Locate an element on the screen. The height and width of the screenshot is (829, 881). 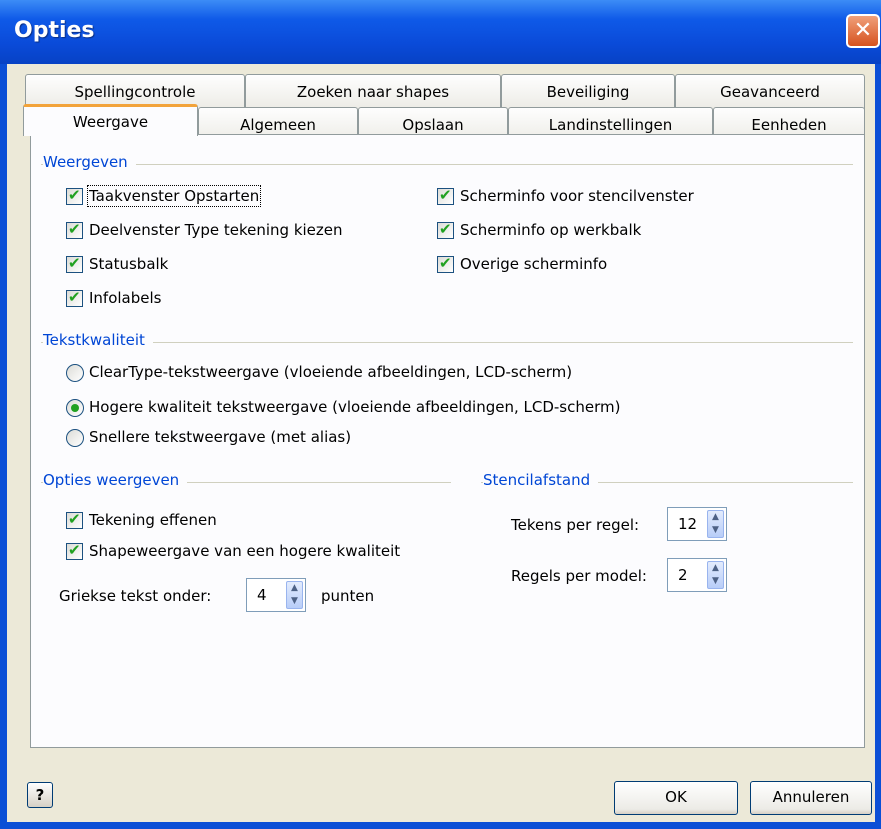
checkbox-taakvenster is located at coordinates (74, 195).